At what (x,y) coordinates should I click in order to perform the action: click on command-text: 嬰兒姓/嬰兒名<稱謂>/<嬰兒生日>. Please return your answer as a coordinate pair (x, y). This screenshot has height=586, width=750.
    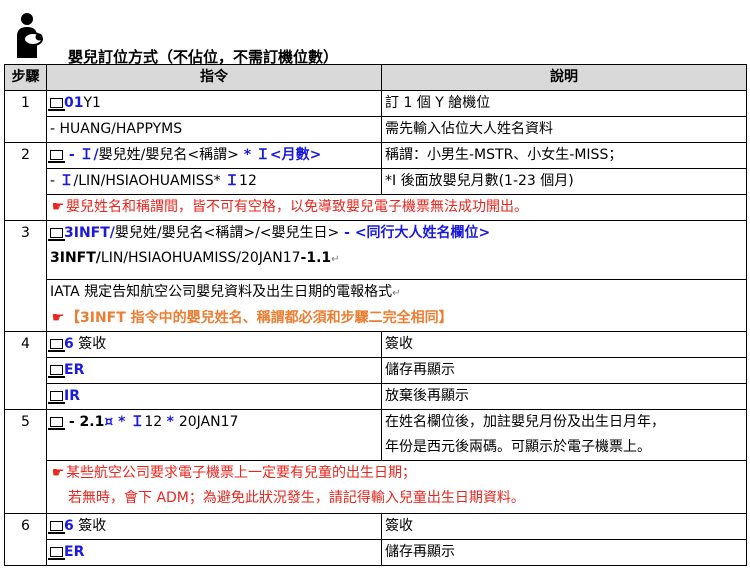
    Looking at the image, I should click on (227, 233).